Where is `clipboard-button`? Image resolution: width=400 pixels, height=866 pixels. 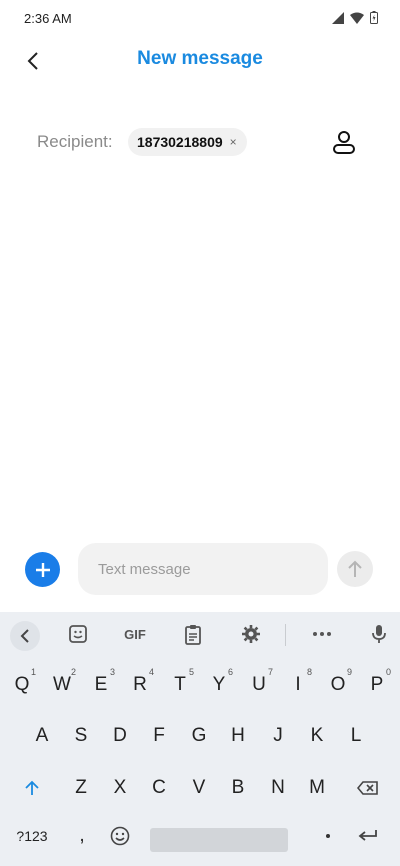
clipboard-button is located at coordinates (193, 634).